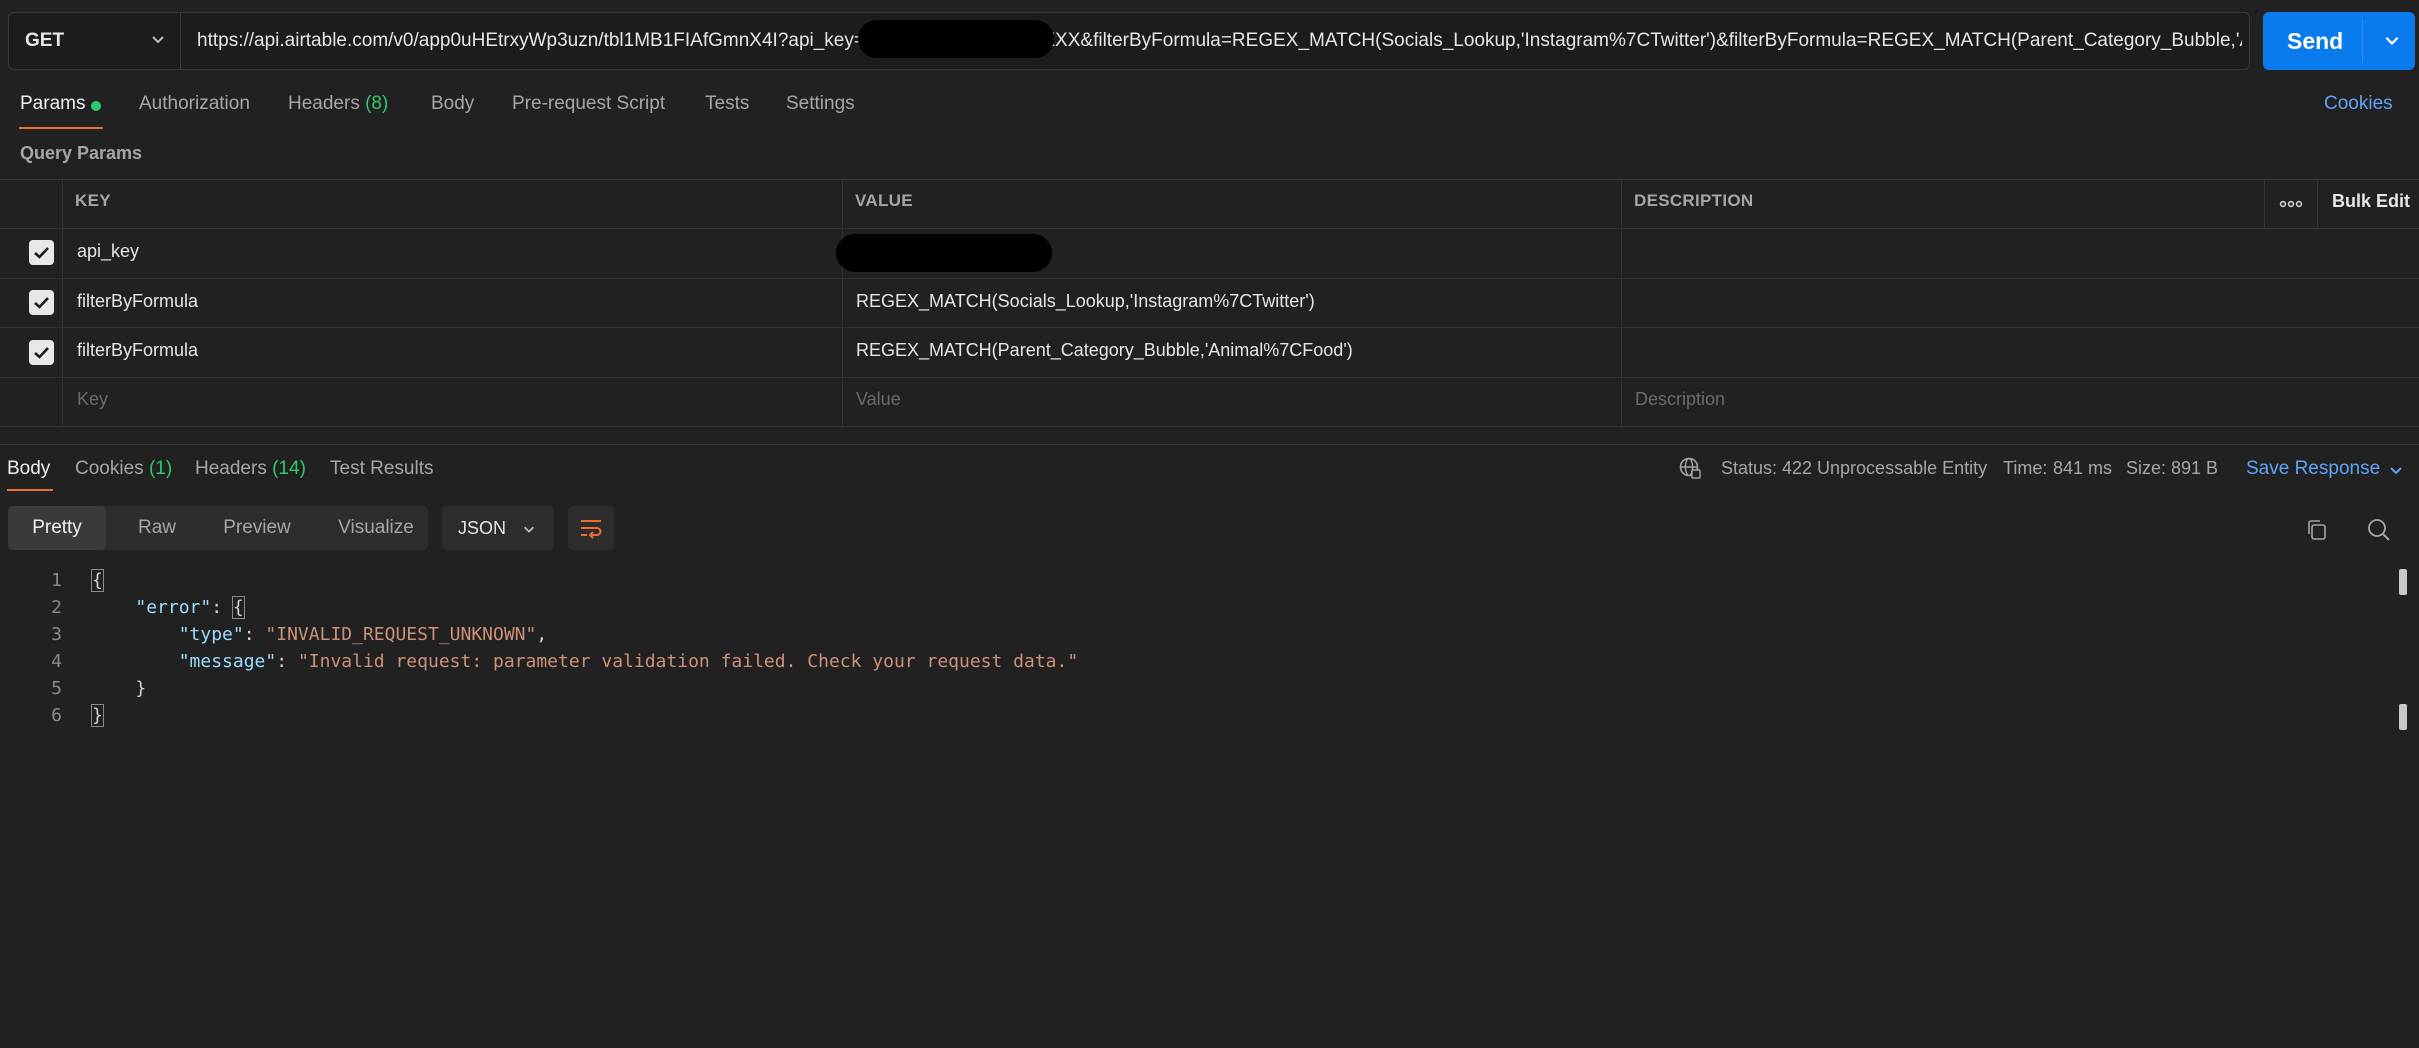 This screenshot has width=2419, height=1048. Describe the element at coordinates (2291, 204) in the screenshot. I see `more-options-icon` at that location.